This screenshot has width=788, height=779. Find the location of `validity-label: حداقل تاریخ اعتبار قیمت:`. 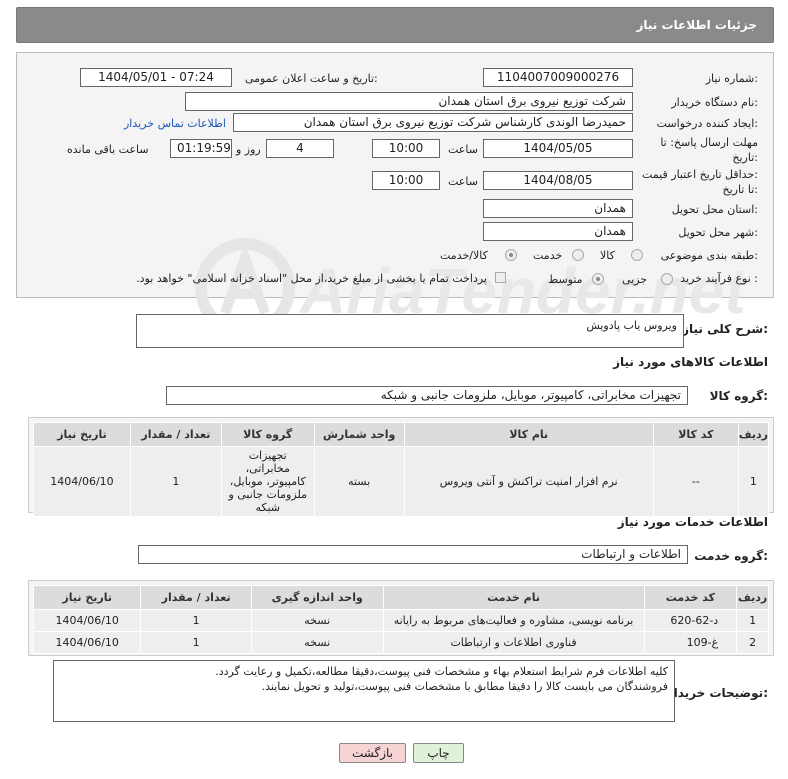

validity-label: حداقل تاریخ اعتبار قیمت: is located at coordinates (700, 174).